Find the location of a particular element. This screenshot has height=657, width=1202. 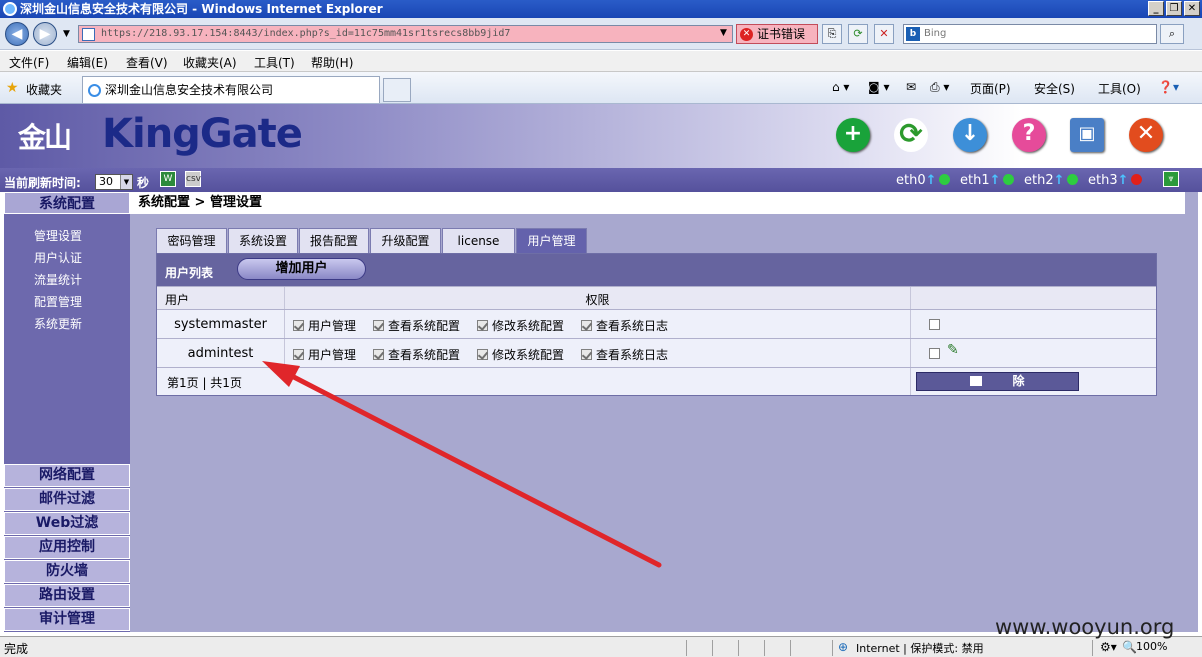

sidebar-group-firewall: 防火墙 is located at coordinates (67, 571).